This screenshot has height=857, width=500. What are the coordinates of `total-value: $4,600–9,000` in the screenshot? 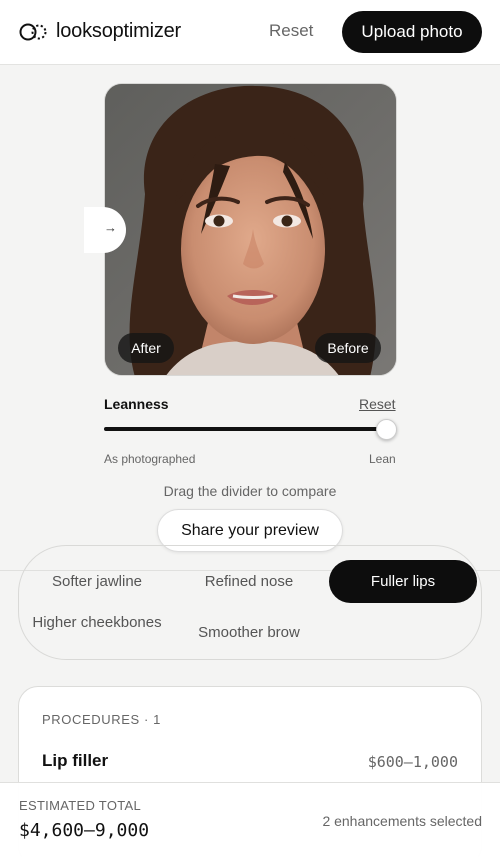 It's located at (84, 830).